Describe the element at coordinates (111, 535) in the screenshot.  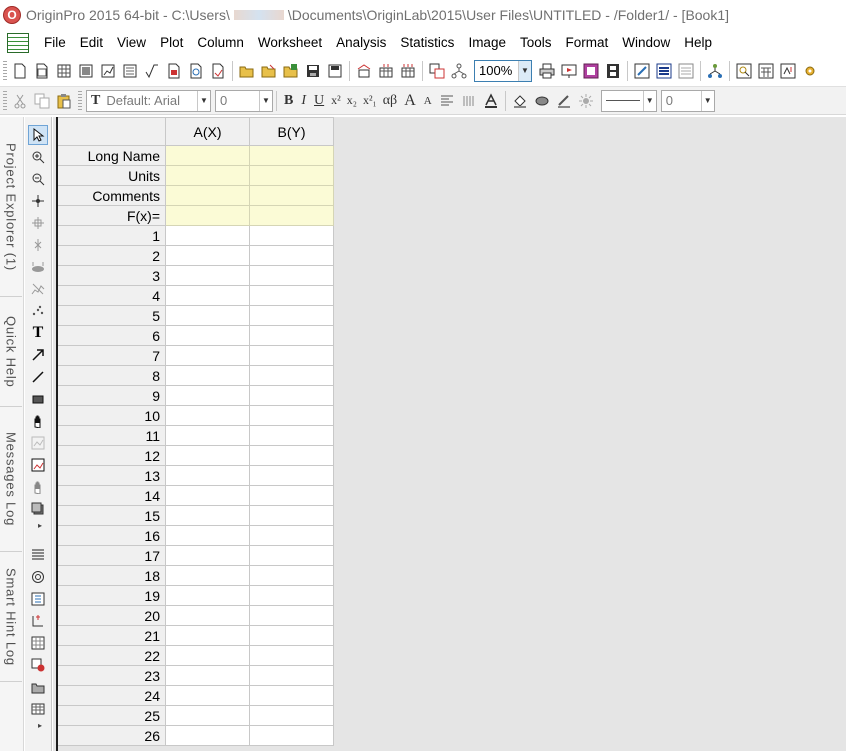
I see `row-number: 16` at that location.